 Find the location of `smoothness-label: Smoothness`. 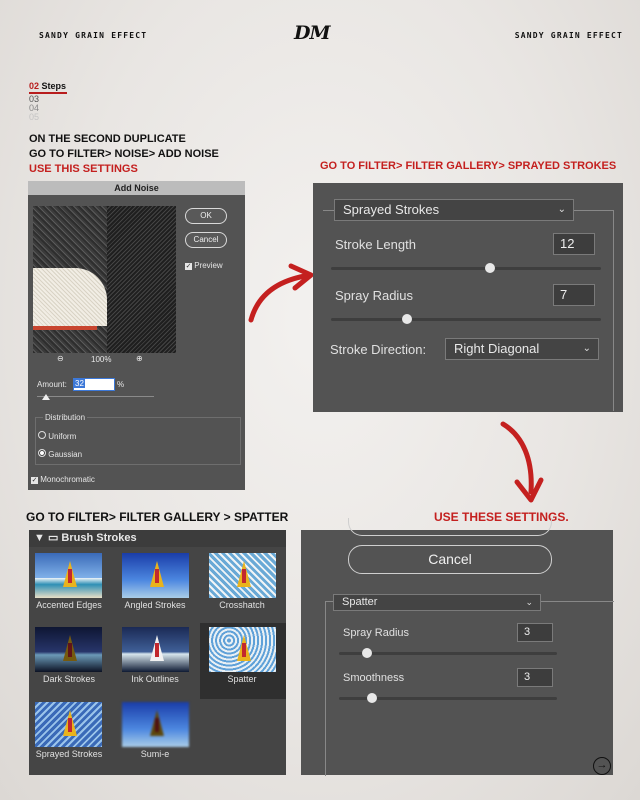

smoothness-label: Smoothness is located at coordinates (374, 678).